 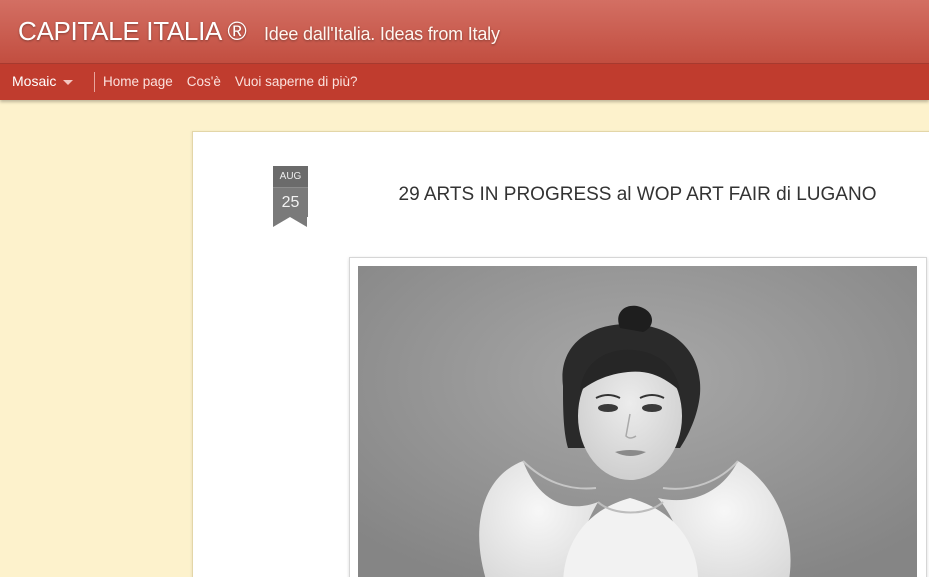 I want to click on site-title: CAPITALE ITALIA ®, so click(x=132, y=31).